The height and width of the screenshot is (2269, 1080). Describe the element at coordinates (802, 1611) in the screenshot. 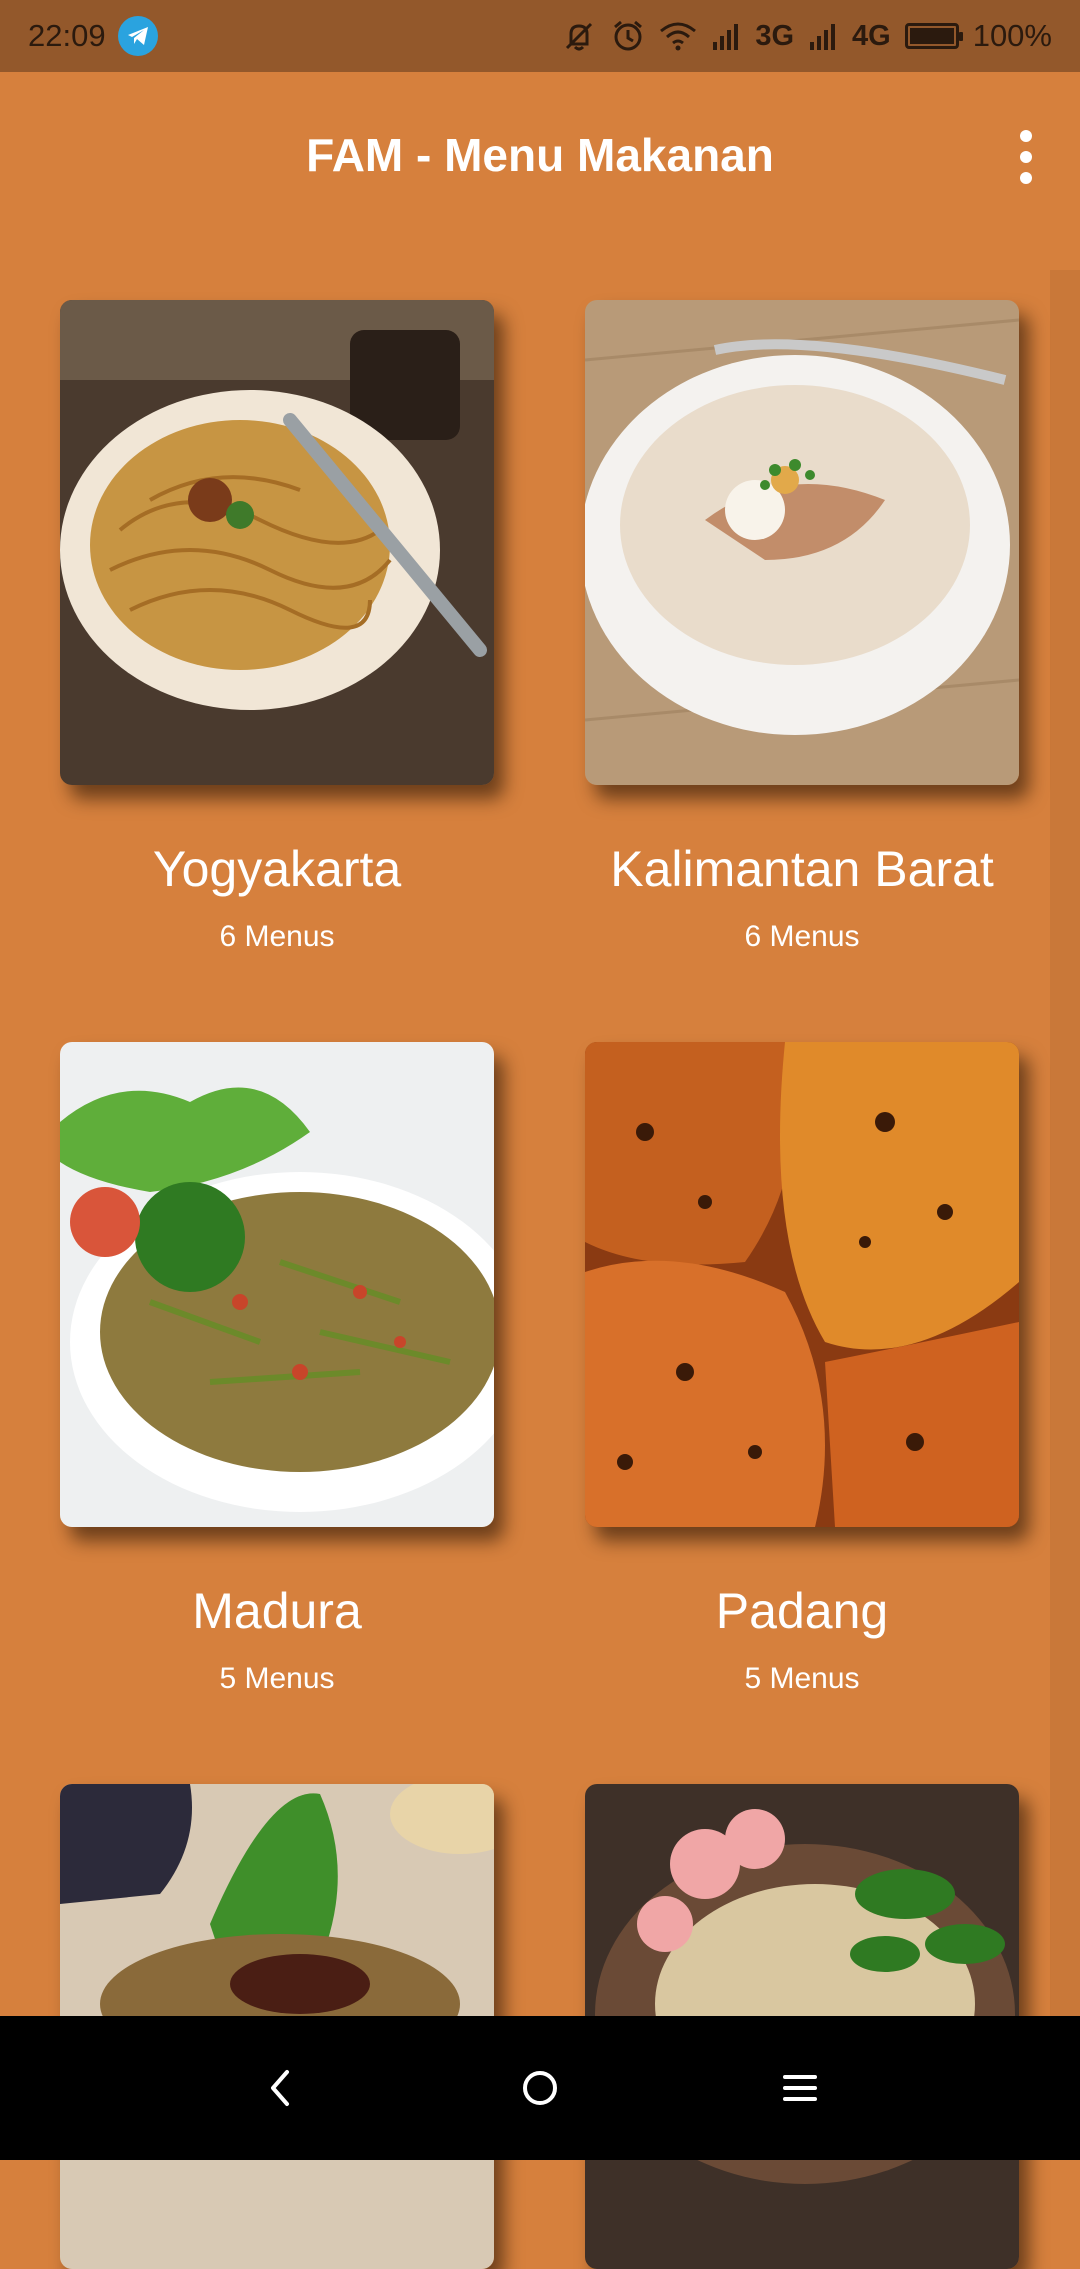

I see `region-name: Padang` at that location.